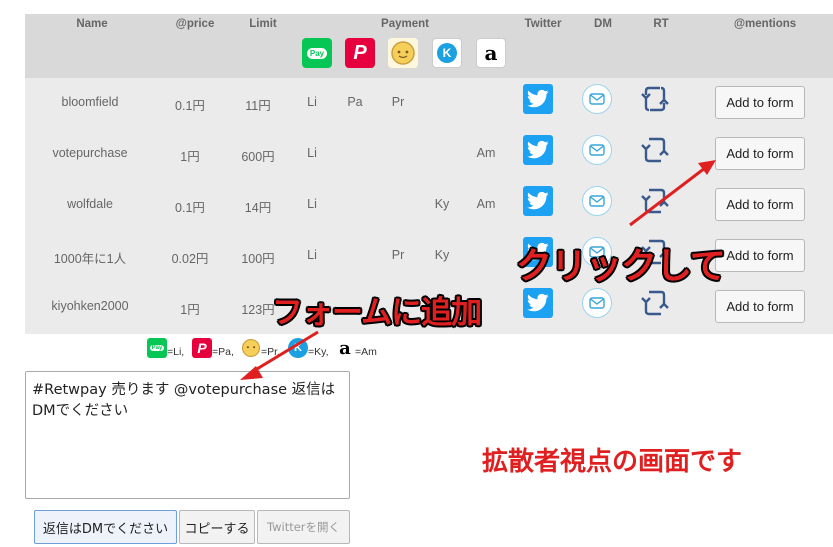 The image size is (833, 547). I want to click on header-payment: Payment, so click(405, 24).